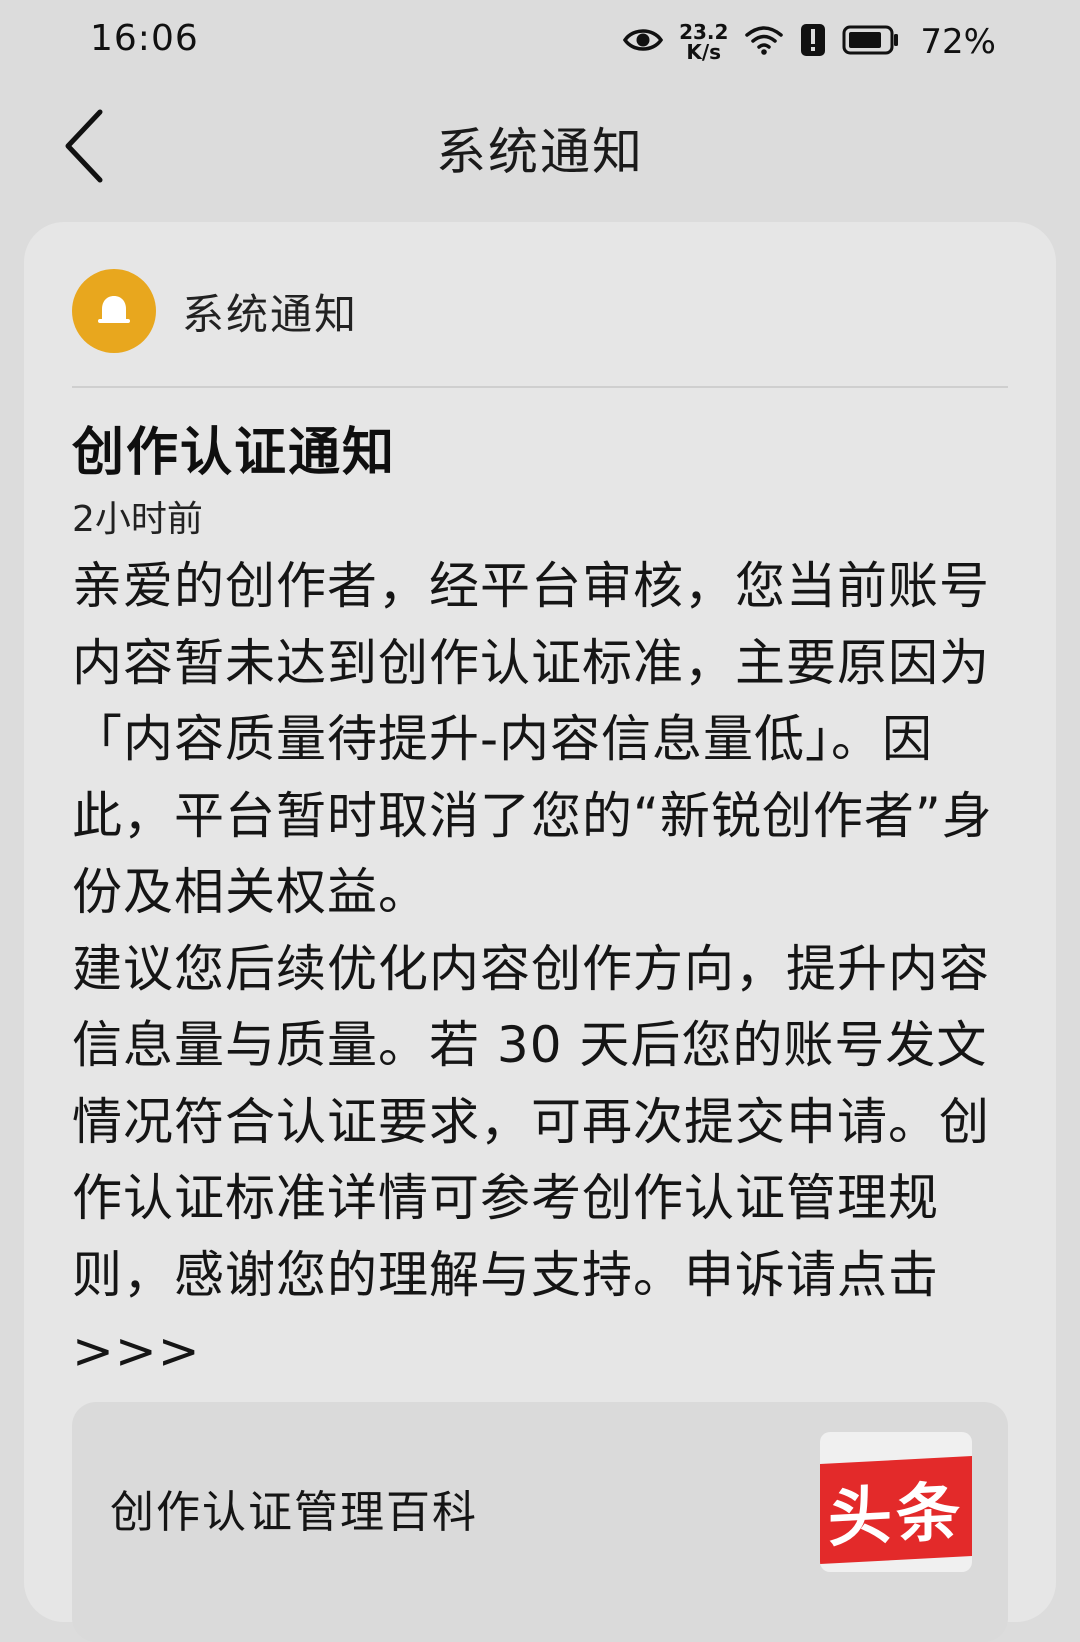 The width and height of the screenshot is (1080, 1642). What do you see at coordinates (871, 42) in the screenshot?
I see `battery-icon` at bounding box center [871, 42].